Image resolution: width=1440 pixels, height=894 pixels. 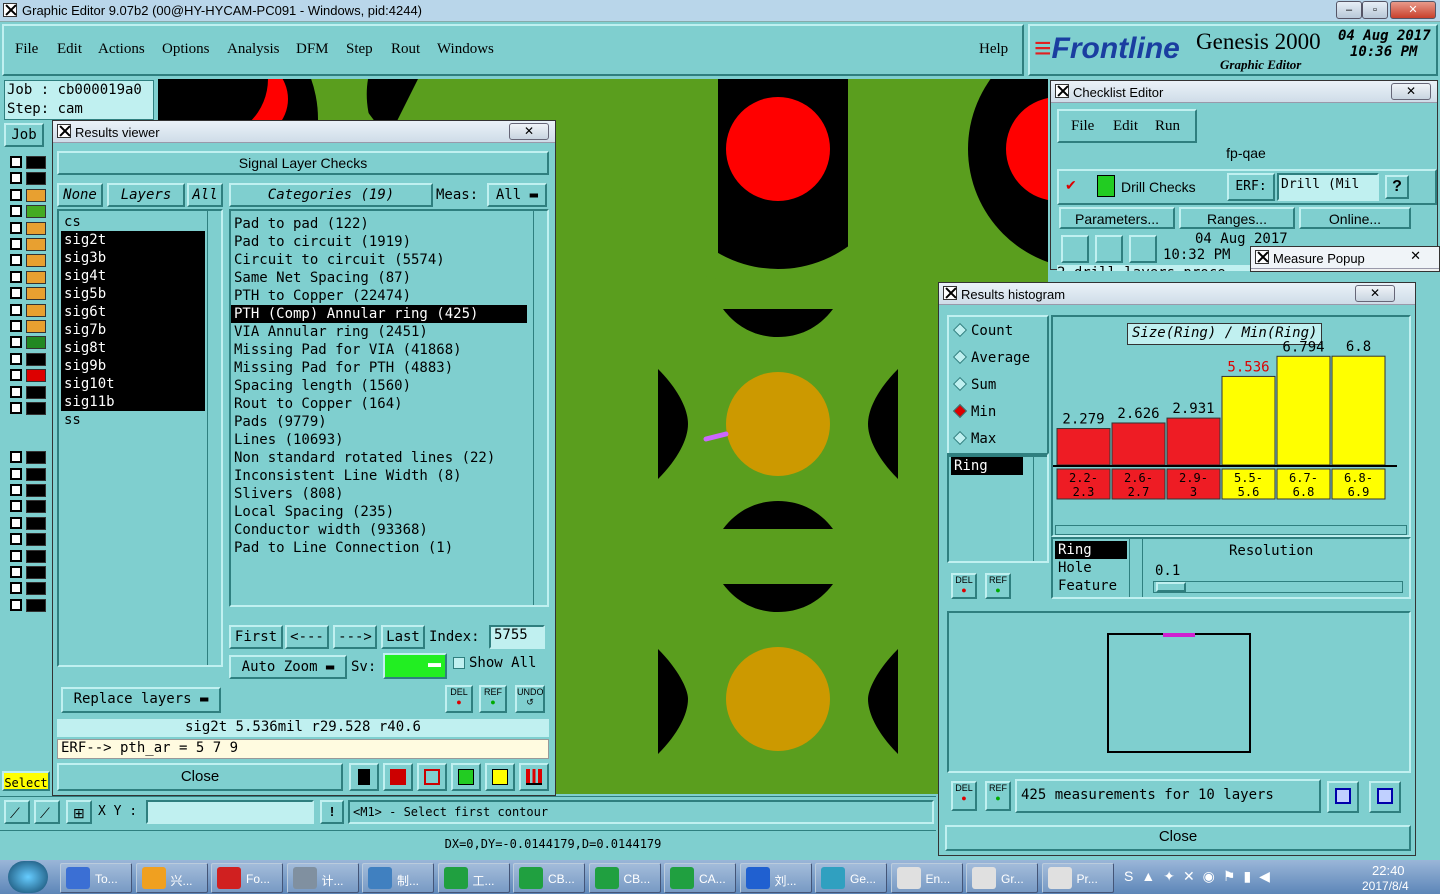 What do you see at coordinates (415, 666) in the screenshot?
I see `sv-color-dropdown: ▬` at bounding box center [415, 666].